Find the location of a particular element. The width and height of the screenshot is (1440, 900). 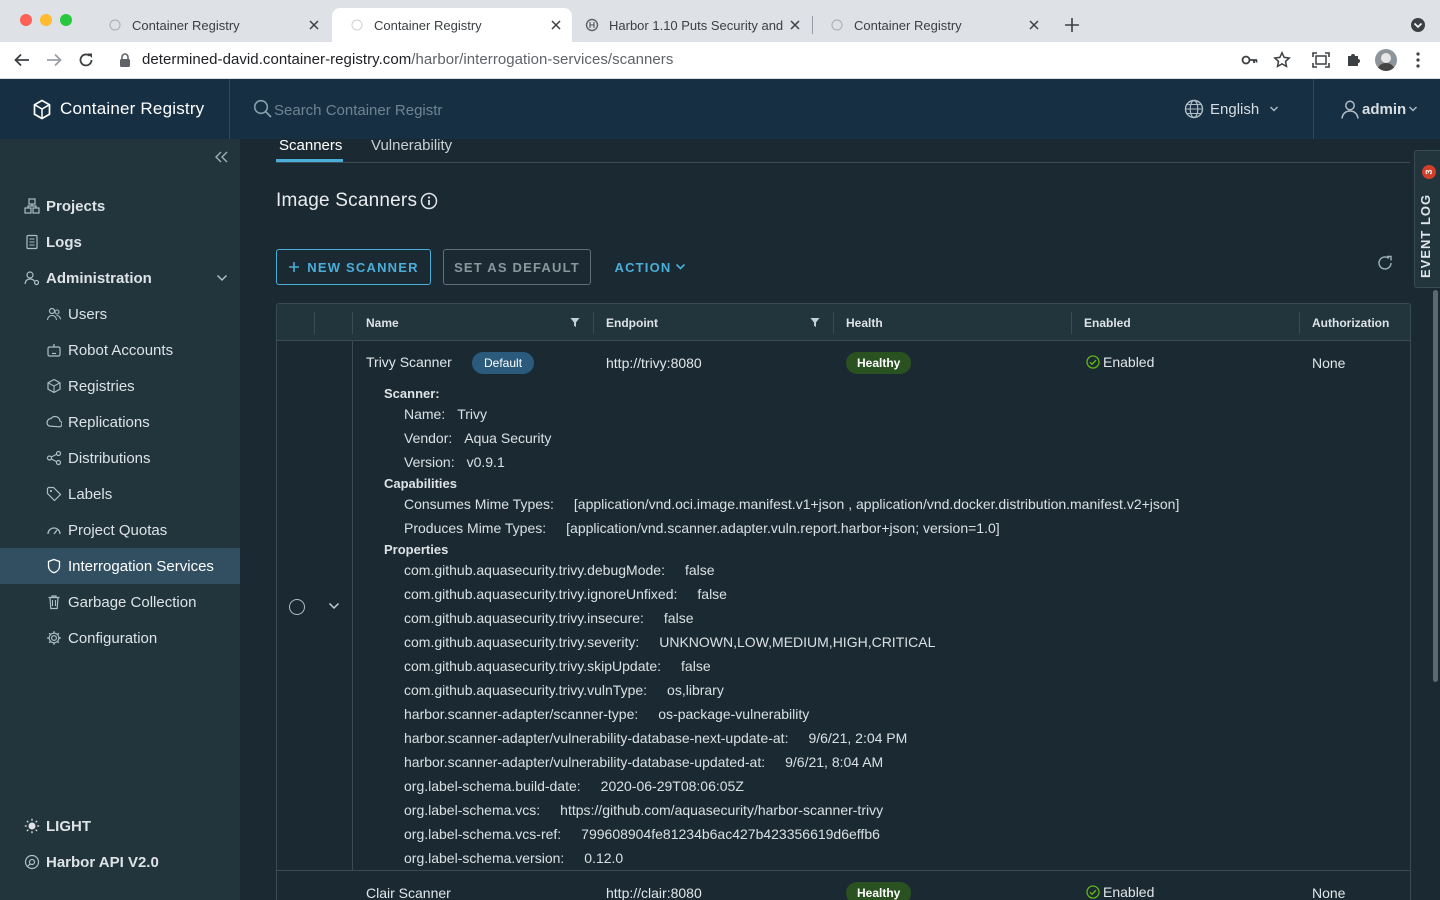

info-icon is located at coordinates (429, 201).